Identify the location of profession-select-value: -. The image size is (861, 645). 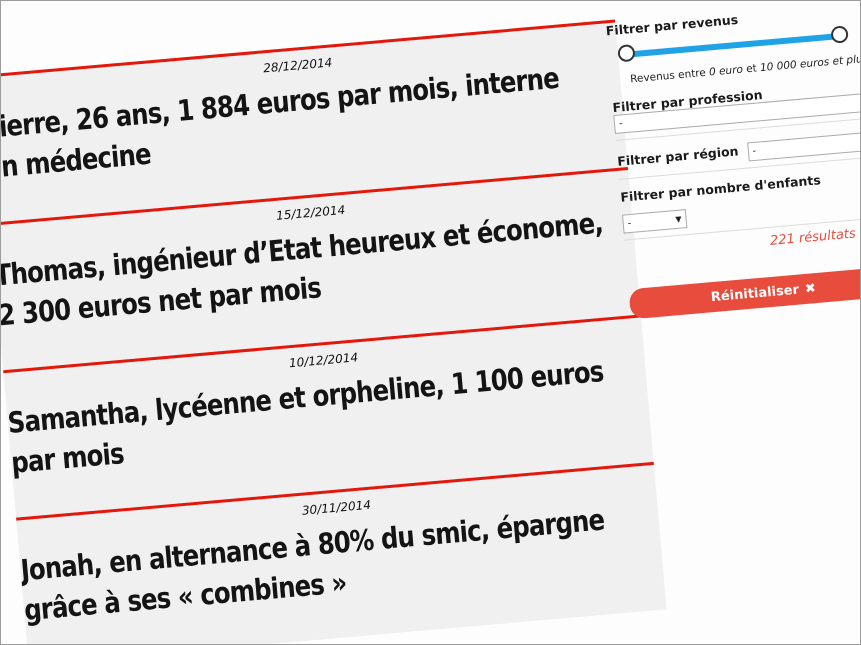
(621, 124).